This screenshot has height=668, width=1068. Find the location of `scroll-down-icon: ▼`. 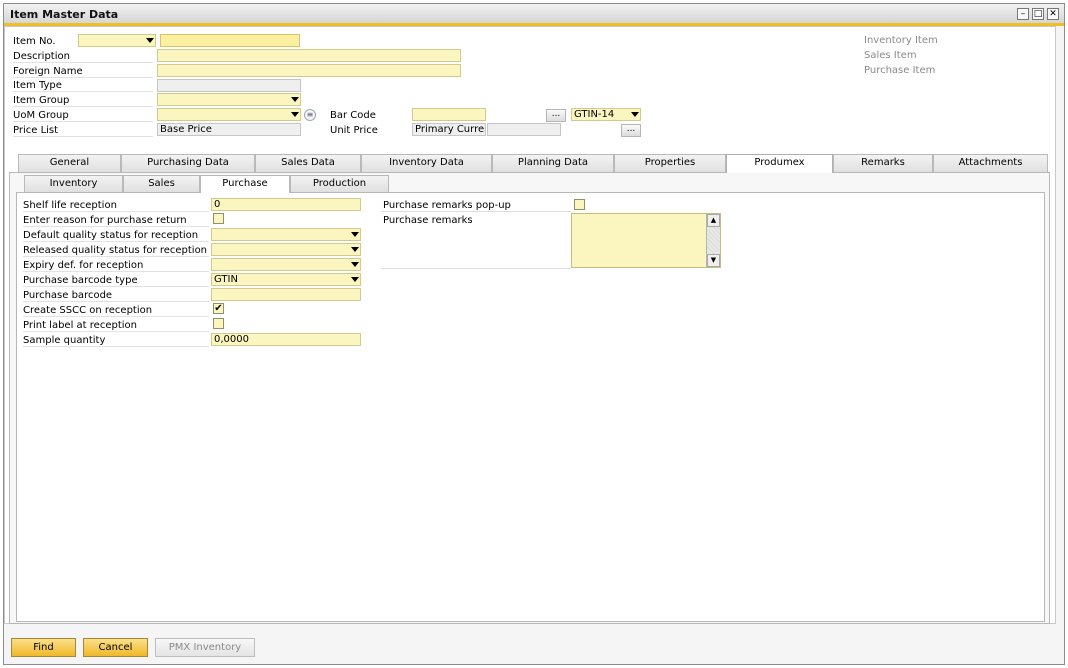

scroll-down-icon: ▼ is located at coordinates (713, 260).